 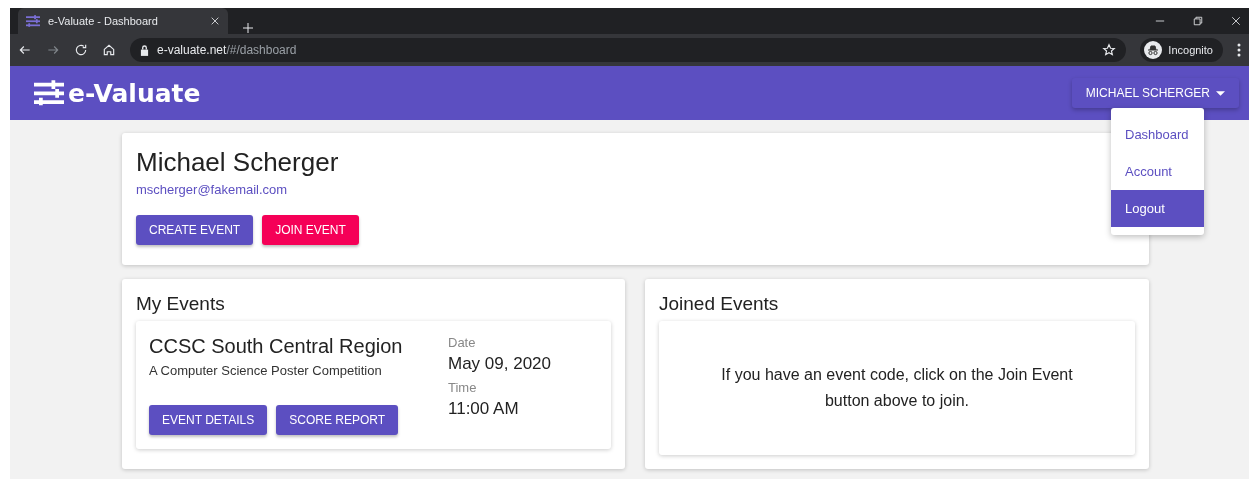 I want to click on close-window-icon, so click(x=1236, y=21).